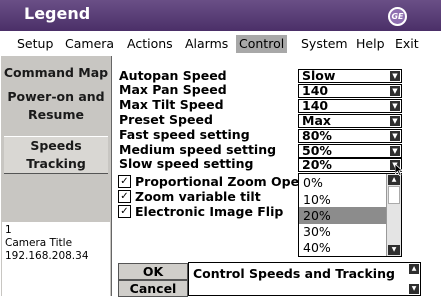 This screenshot has height=299, width=441. What do you see at coordinates (153, 288) in the screenshot?
I see `cancel-button: Cancel` at bounding box center [153, 288].